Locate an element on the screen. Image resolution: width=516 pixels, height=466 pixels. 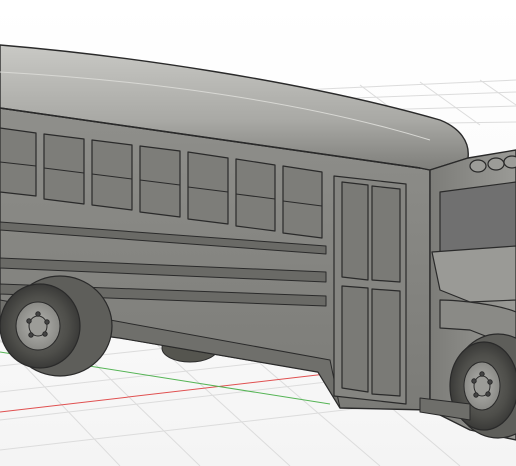
rear-wheel-icon is located at coordinates (56, 326).